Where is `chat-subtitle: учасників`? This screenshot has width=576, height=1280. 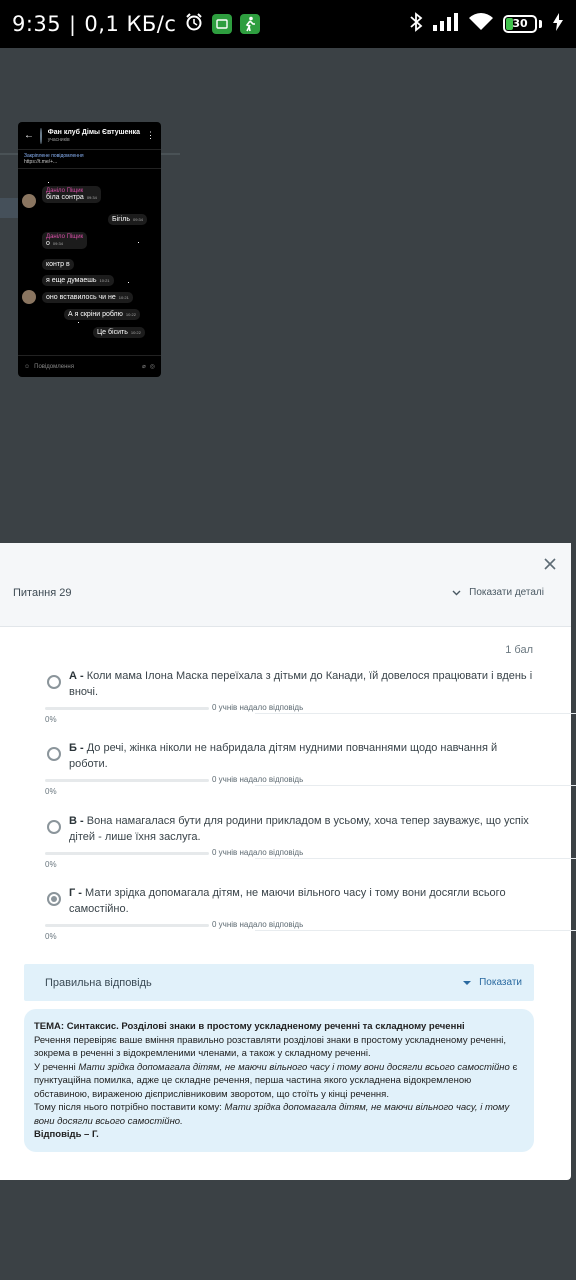 chat-subtitle: учасників is located at coordinates (58, 139).